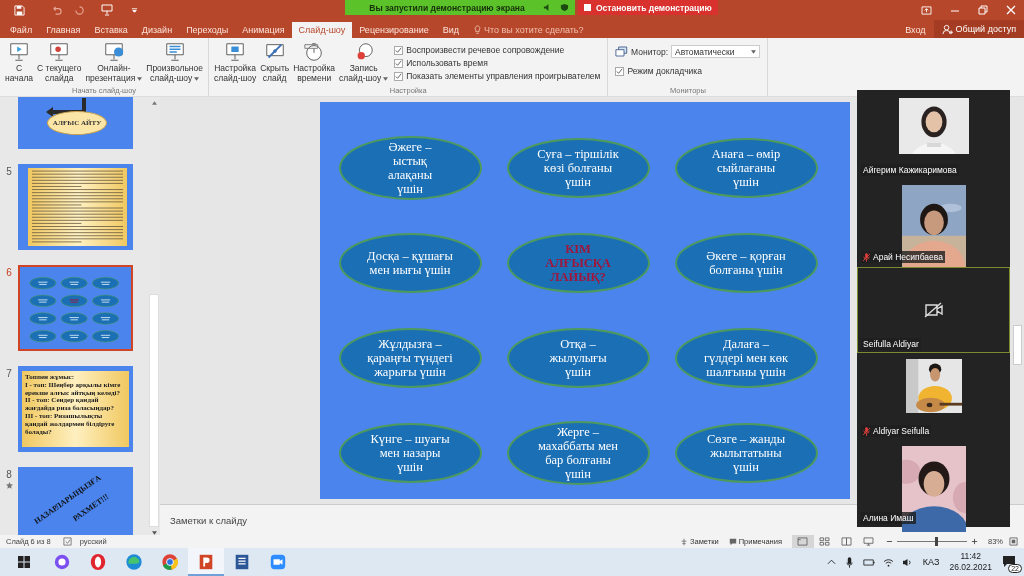 The height and width of the screenshot is (576, 1024). What do you see at coordinates (19, 52) in the screenshot?
I see `screen-play-icon` at bounding box center [19, 52].